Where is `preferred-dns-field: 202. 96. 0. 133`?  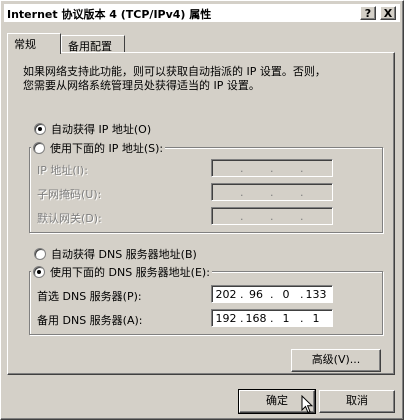 preferred-dns-field: 202. 96. 0. 133 is located at coordinates (272, 294).